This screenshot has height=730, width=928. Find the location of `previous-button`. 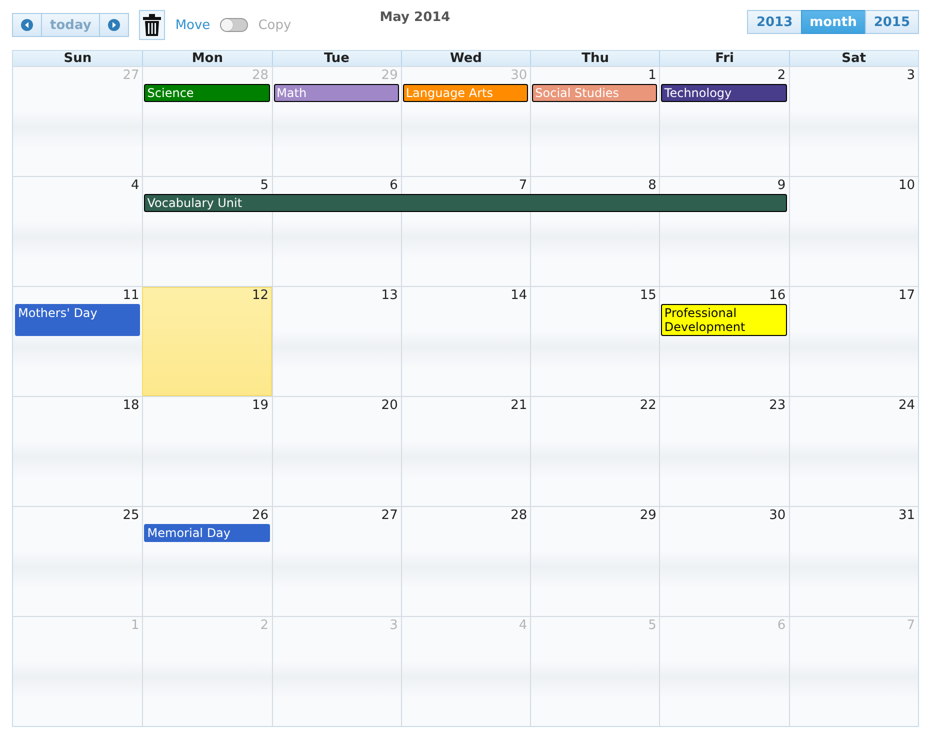

previous-button is located at coordinates (27, 25).